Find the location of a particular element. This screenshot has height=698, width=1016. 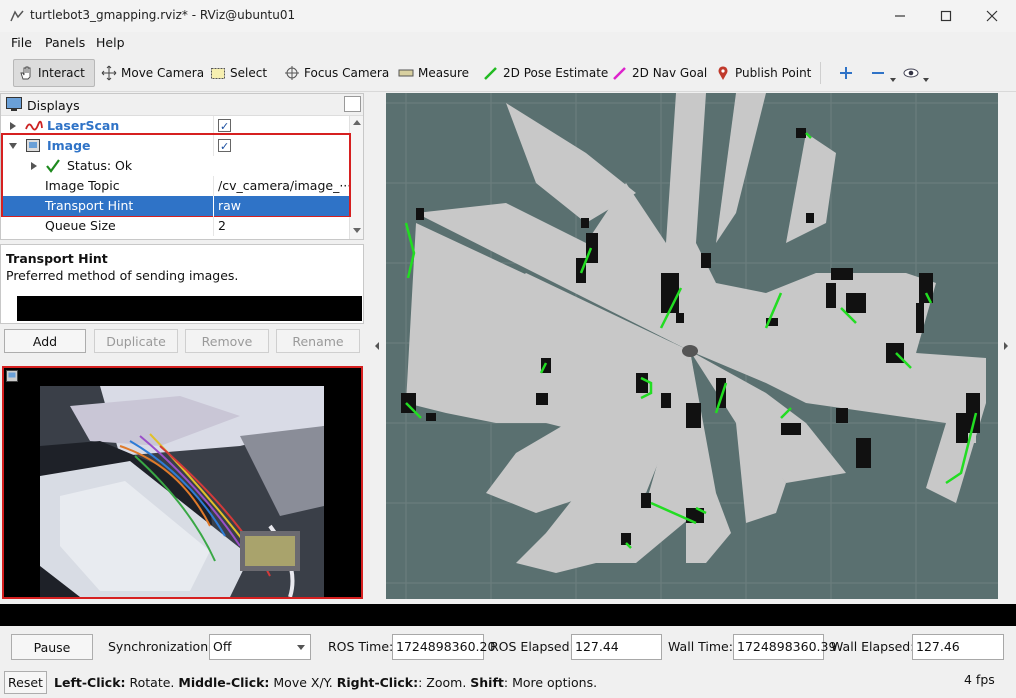

property-queue-size: Queue Size 2 is located at coordinates (175, 226).